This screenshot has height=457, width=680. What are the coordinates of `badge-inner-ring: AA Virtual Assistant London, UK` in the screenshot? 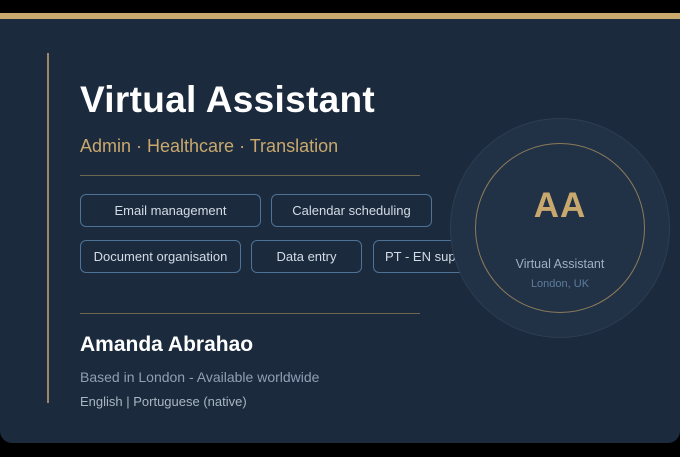 It's located at (560, 228).